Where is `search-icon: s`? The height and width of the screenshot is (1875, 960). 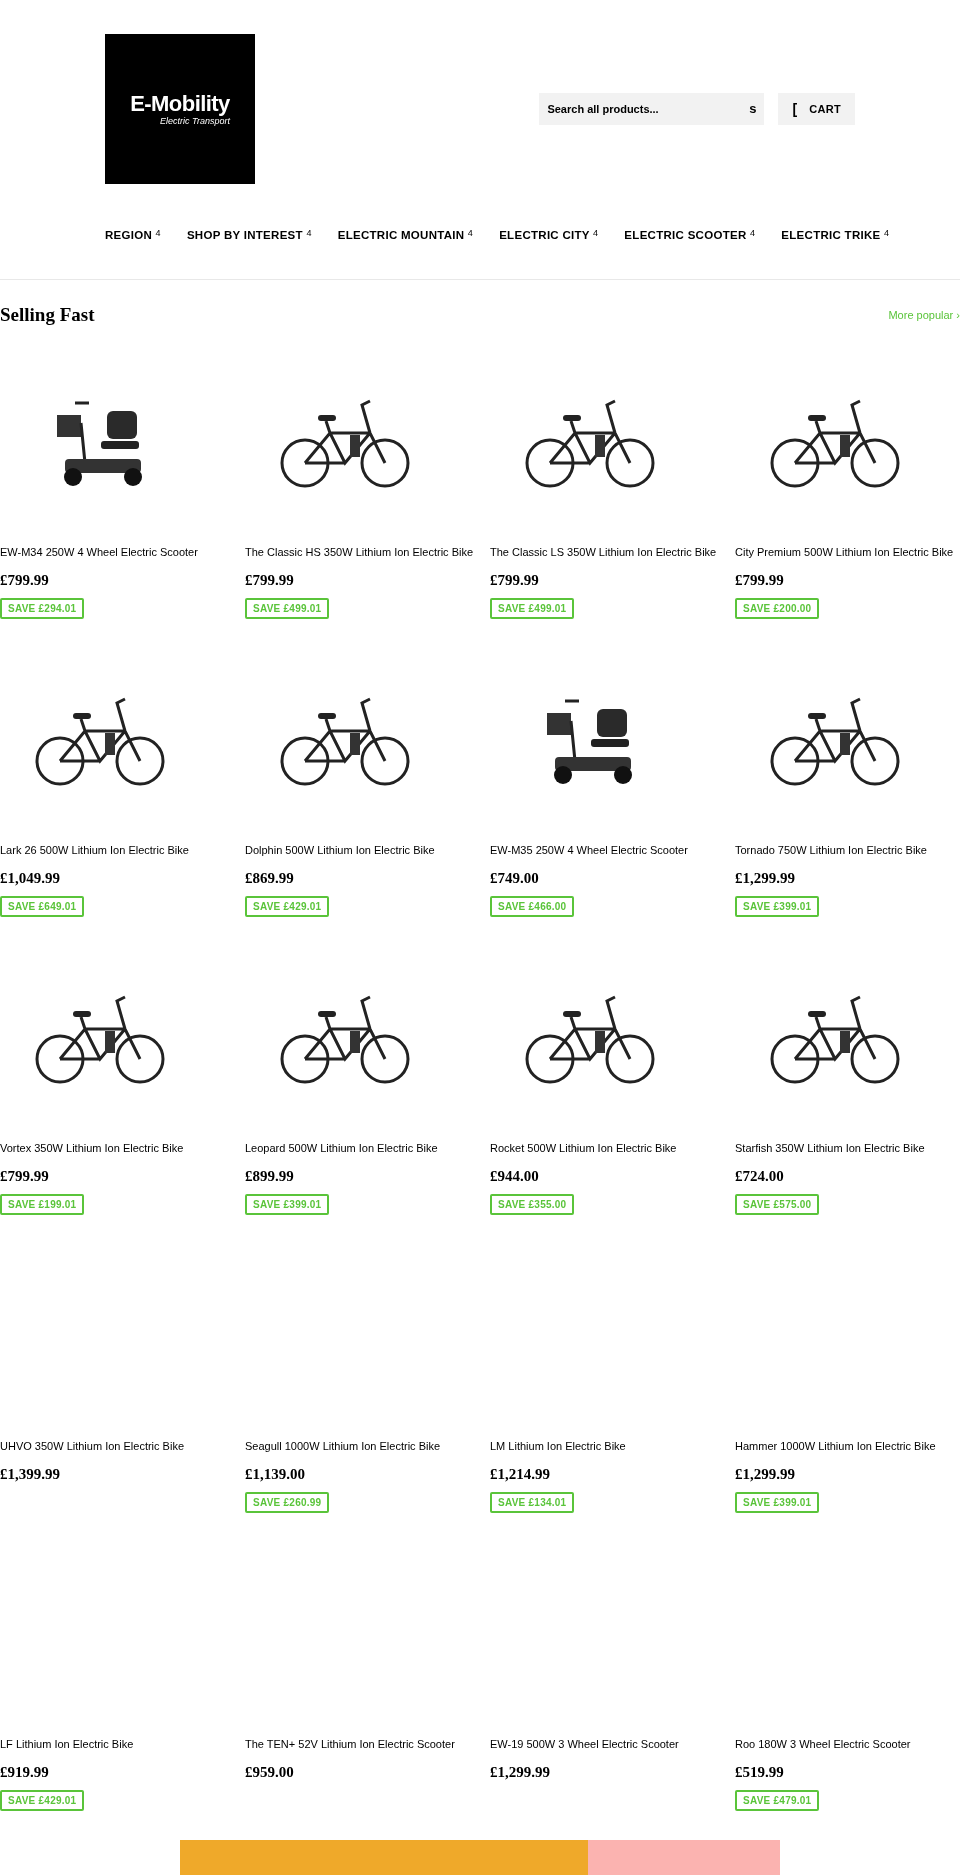
search-icon: s is located at coordinates (753, 109).